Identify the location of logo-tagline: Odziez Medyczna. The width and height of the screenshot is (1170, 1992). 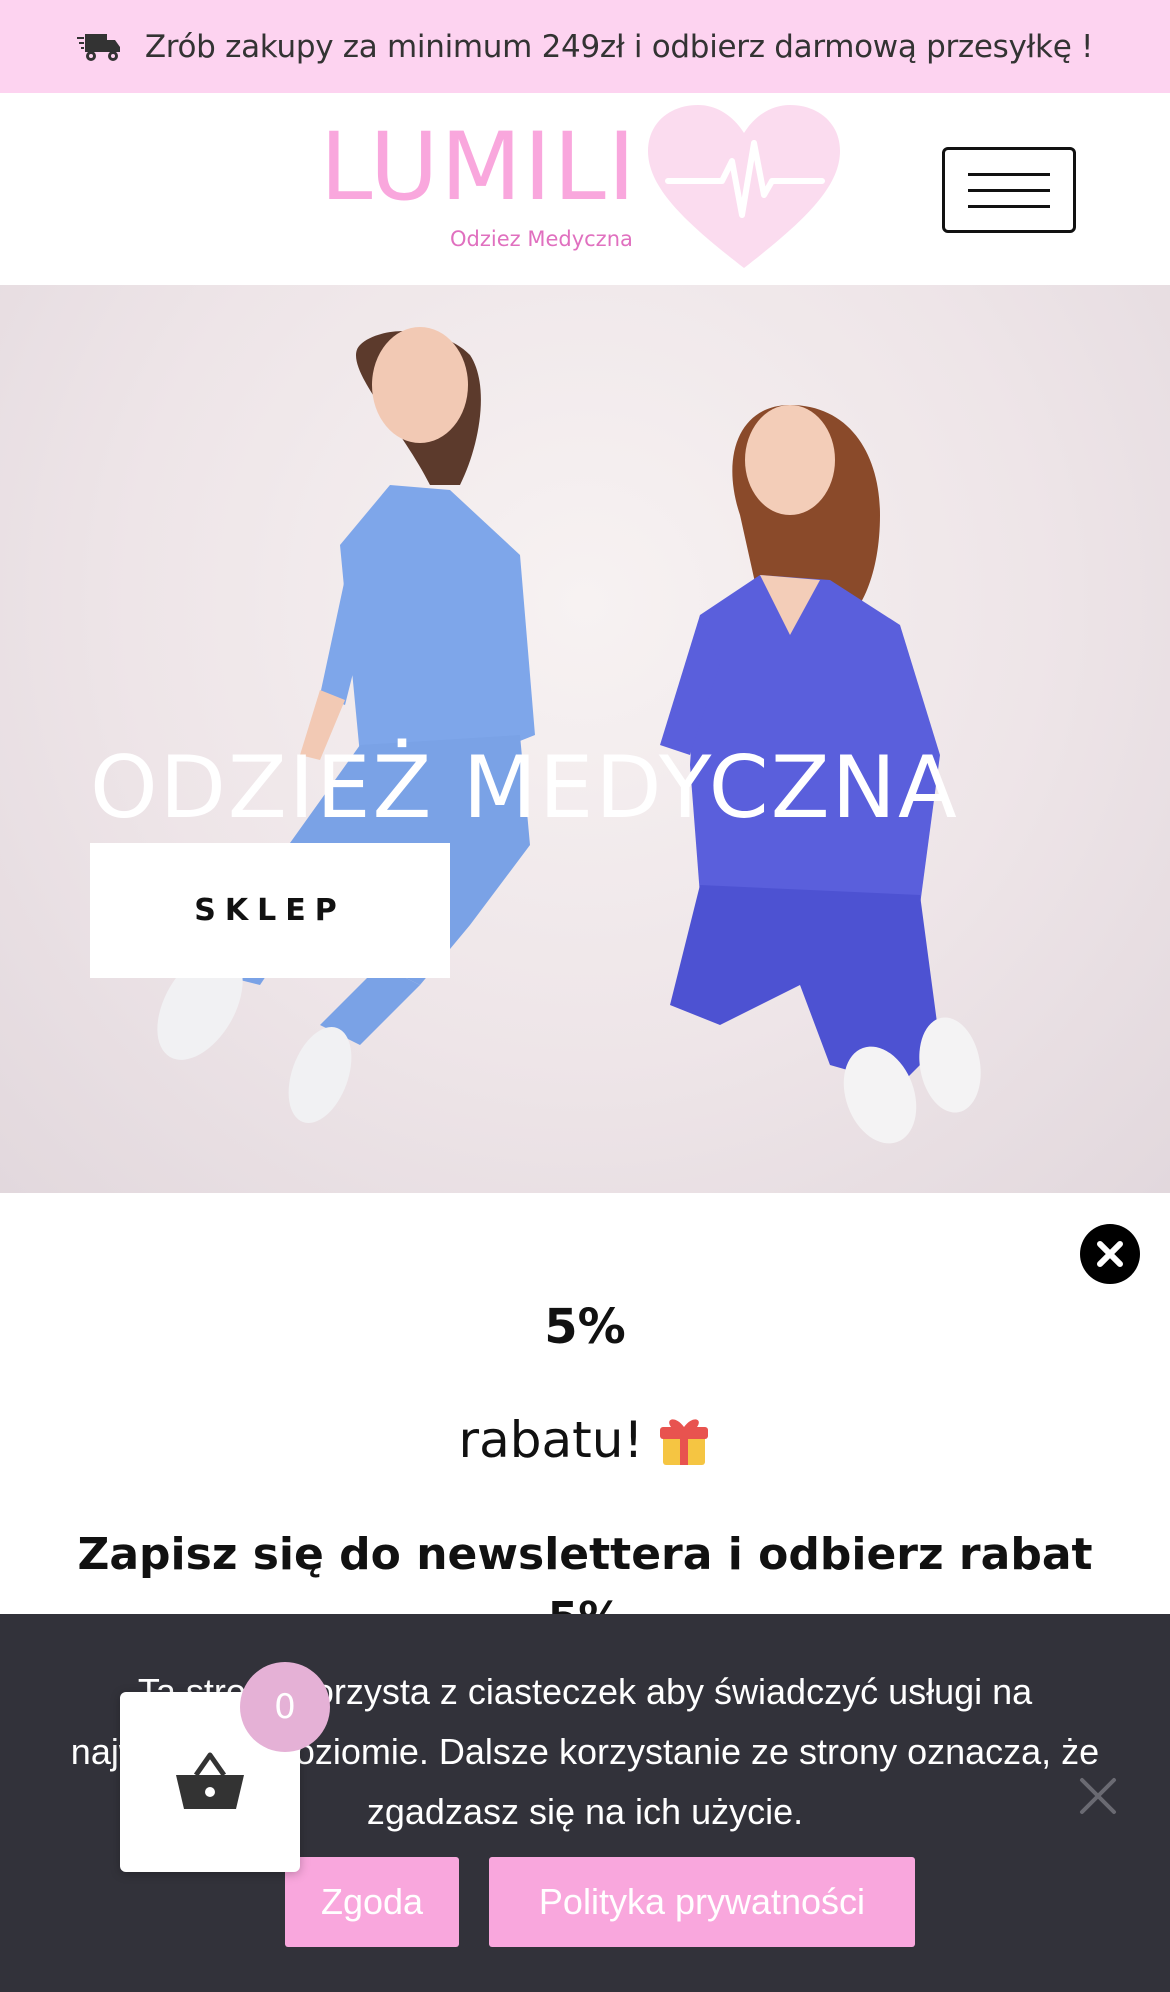
(541, 239).